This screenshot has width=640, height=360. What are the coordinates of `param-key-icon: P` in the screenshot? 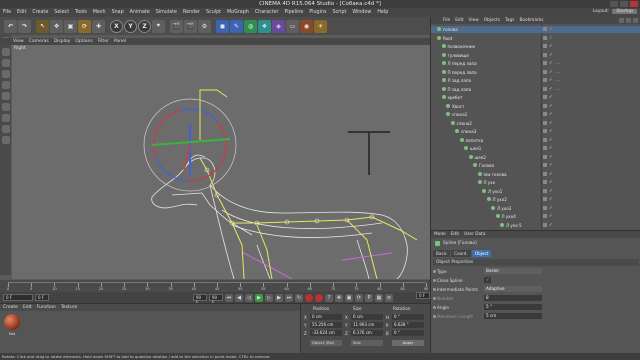 It's located at (369, 297).